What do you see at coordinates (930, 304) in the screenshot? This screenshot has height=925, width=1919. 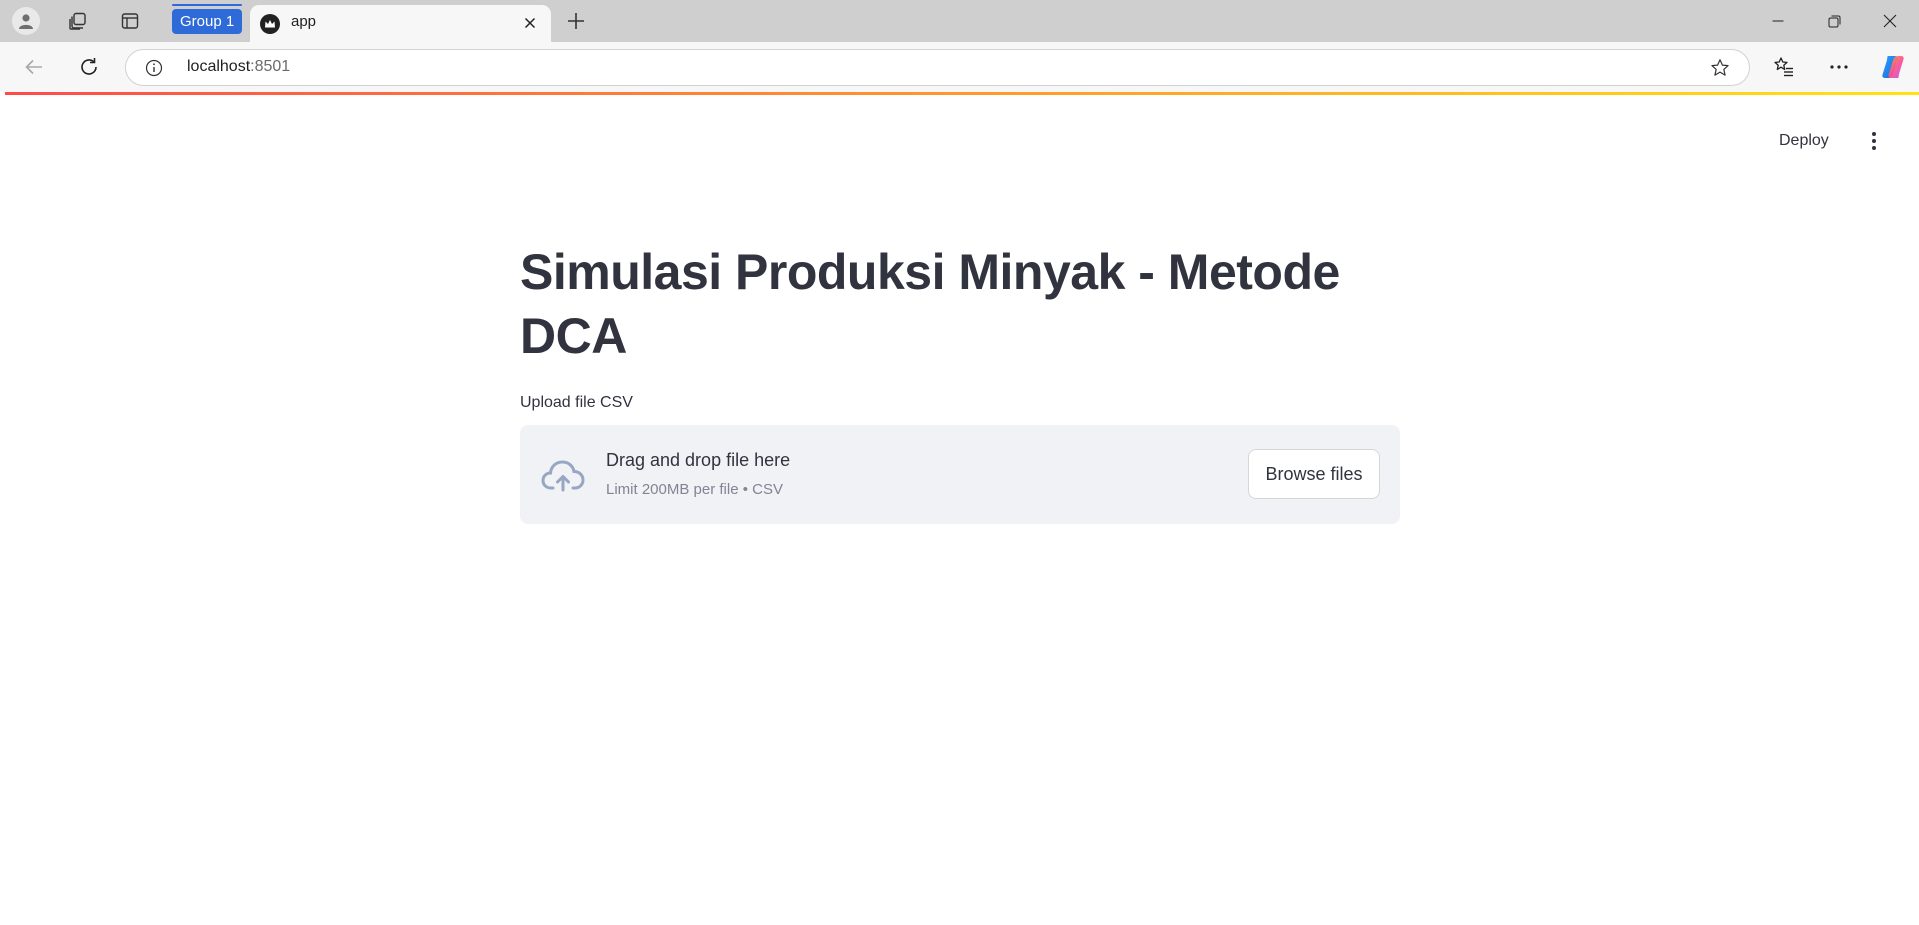 I see `page-title: Simulasi Produksi Minyak - Metode DCA` at bounding box center [930, 304].